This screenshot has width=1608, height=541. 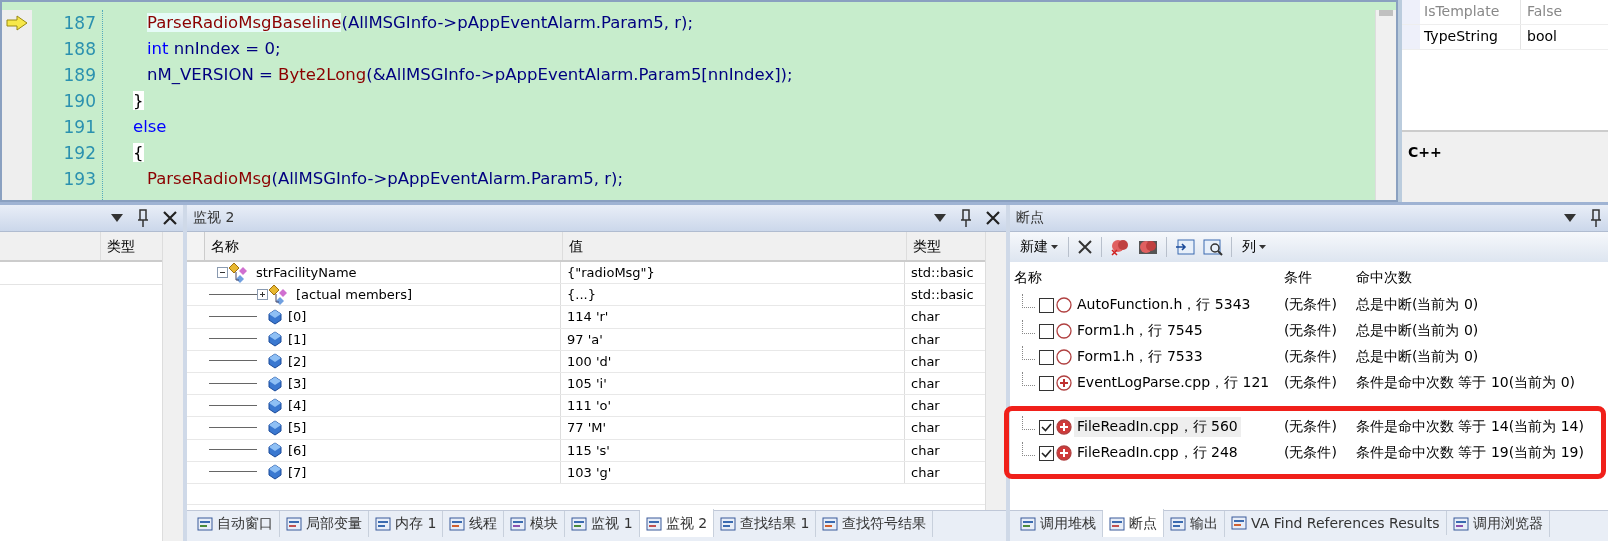 I want to click on breakpoint-location: AutoFunction.h，行 5343, so click(x=1164, y=305).